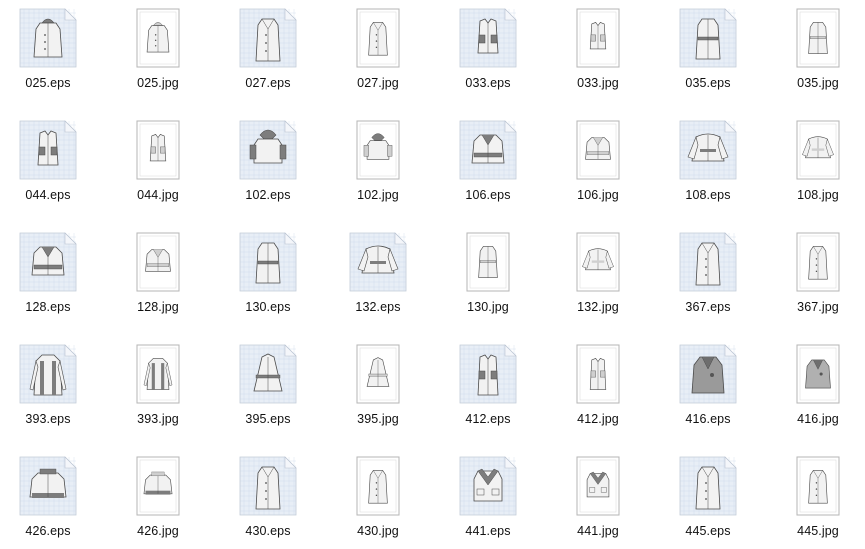 The image size is (865, 549). I want to click on file-item: 367.eps, so click(708, 274).